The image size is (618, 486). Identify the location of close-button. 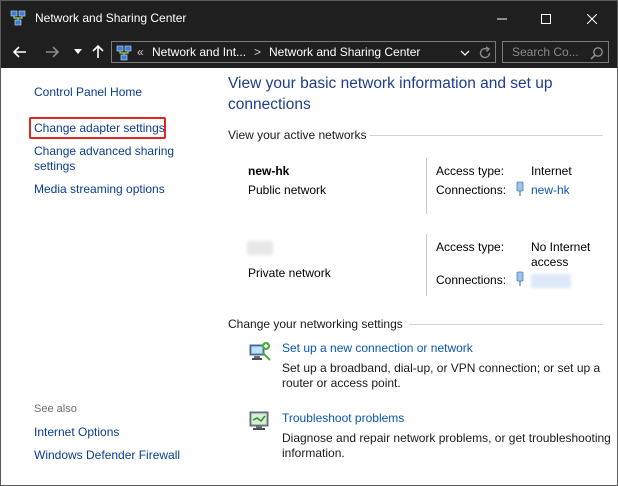
(592, 18).